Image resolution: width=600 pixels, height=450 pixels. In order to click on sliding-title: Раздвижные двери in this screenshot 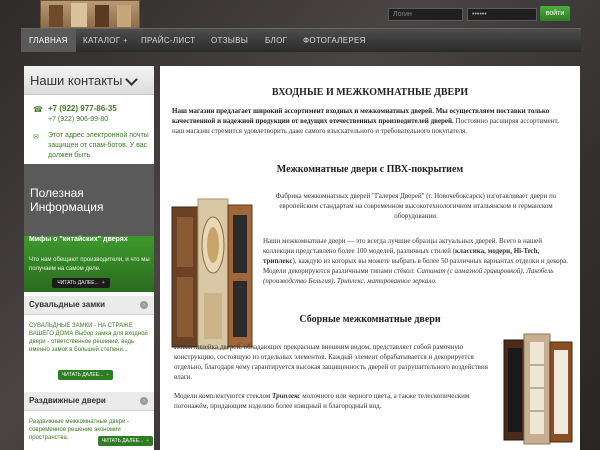, I will do `click(67, 400)`.